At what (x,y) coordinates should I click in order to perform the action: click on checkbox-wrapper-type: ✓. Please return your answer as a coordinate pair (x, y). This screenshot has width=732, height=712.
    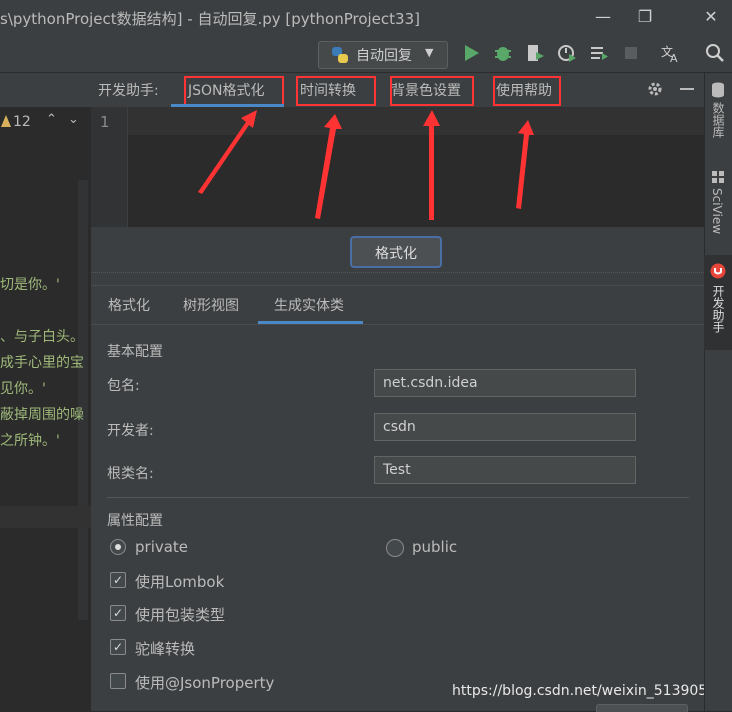
    Looking at the image, I should click on (118, 613).